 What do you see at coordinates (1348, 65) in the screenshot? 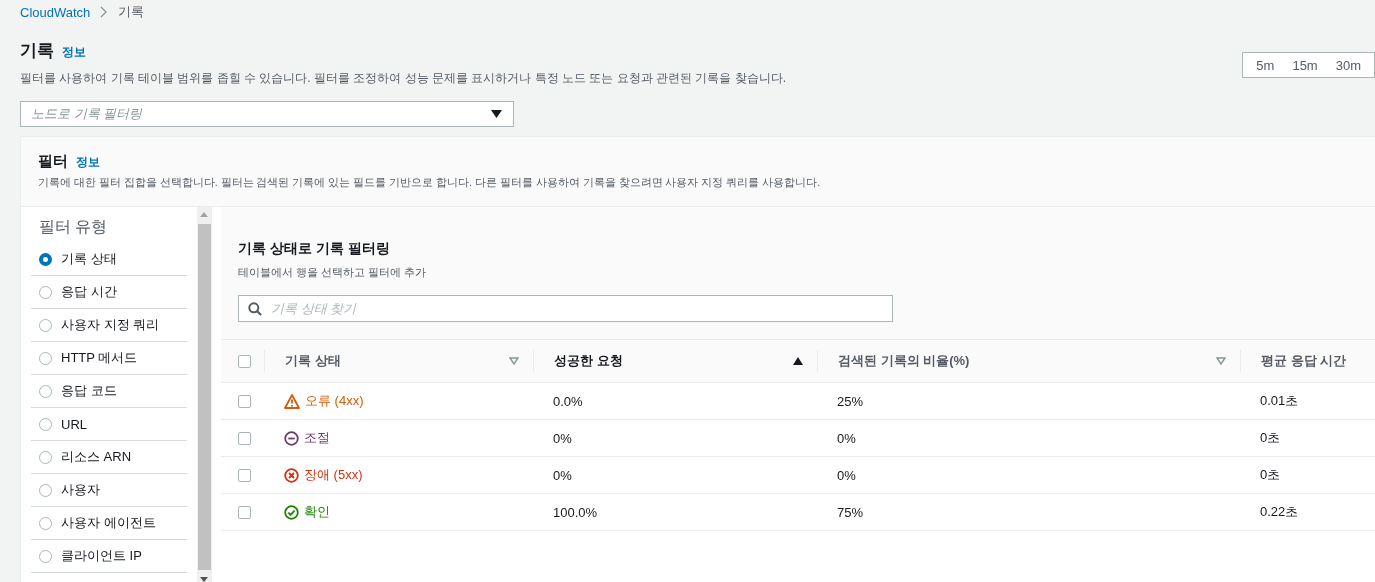
I see `time-range-button: 30m` at bounding box center [1348, 65].